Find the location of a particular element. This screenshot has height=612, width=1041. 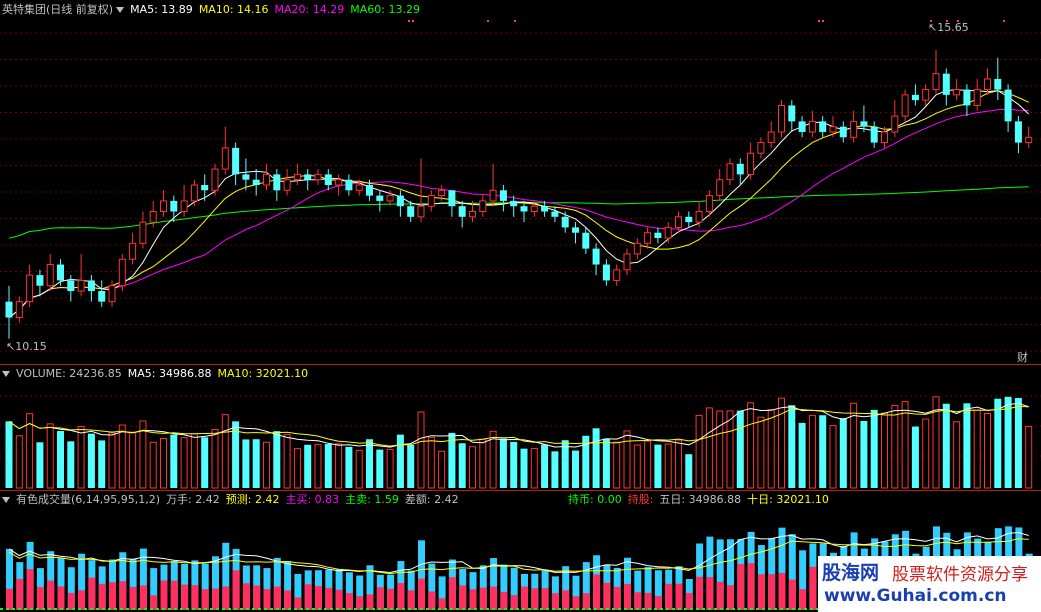

zhumai2-label: 主卖: 1.59 is located at coordinates (372, 499).